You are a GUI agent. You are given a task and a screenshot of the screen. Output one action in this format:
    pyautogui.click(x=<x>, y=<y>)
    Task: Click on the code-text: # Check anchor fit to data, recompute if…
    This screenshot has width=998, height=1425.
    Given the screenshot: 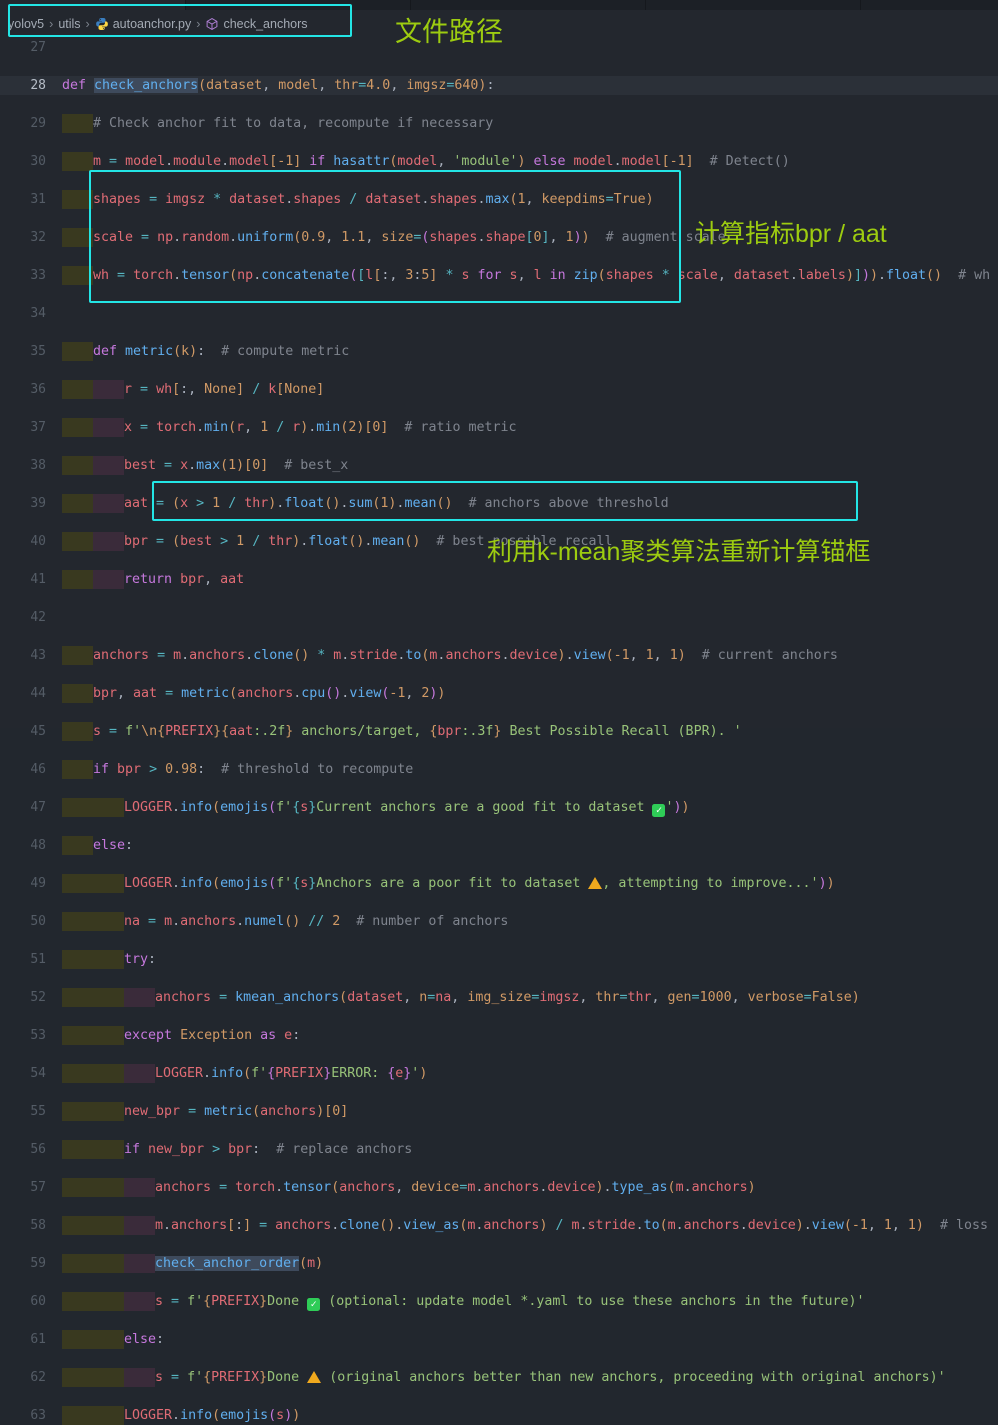 What is the action you would take?
    pyautogui.click(x=293, y=123)
    